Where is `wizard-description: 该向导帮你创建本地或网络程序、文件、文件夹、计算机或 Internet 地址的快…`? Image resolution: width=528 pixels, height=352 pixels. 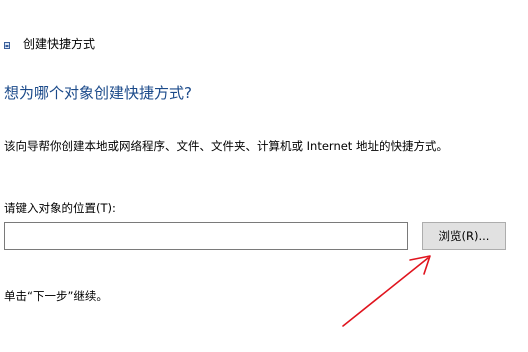
wizard-description: 该向导帮你创建本地或网络程序、文件、文件夹、计算机或 Internet 地址的快… is located at coordinates (226, 146).